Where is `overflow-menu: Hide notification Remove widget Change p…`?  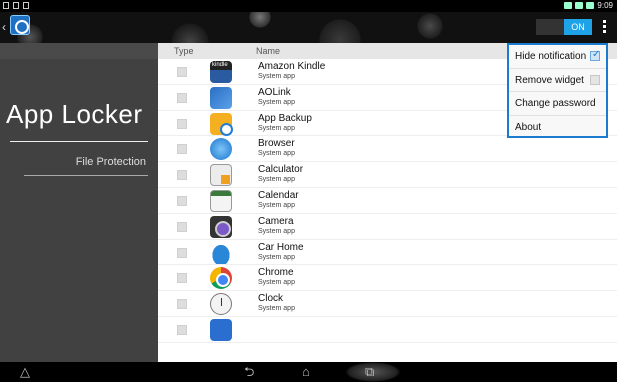
overflow-menu: Hide notification Remove widget Change p… is located at coordinates (557, 90).